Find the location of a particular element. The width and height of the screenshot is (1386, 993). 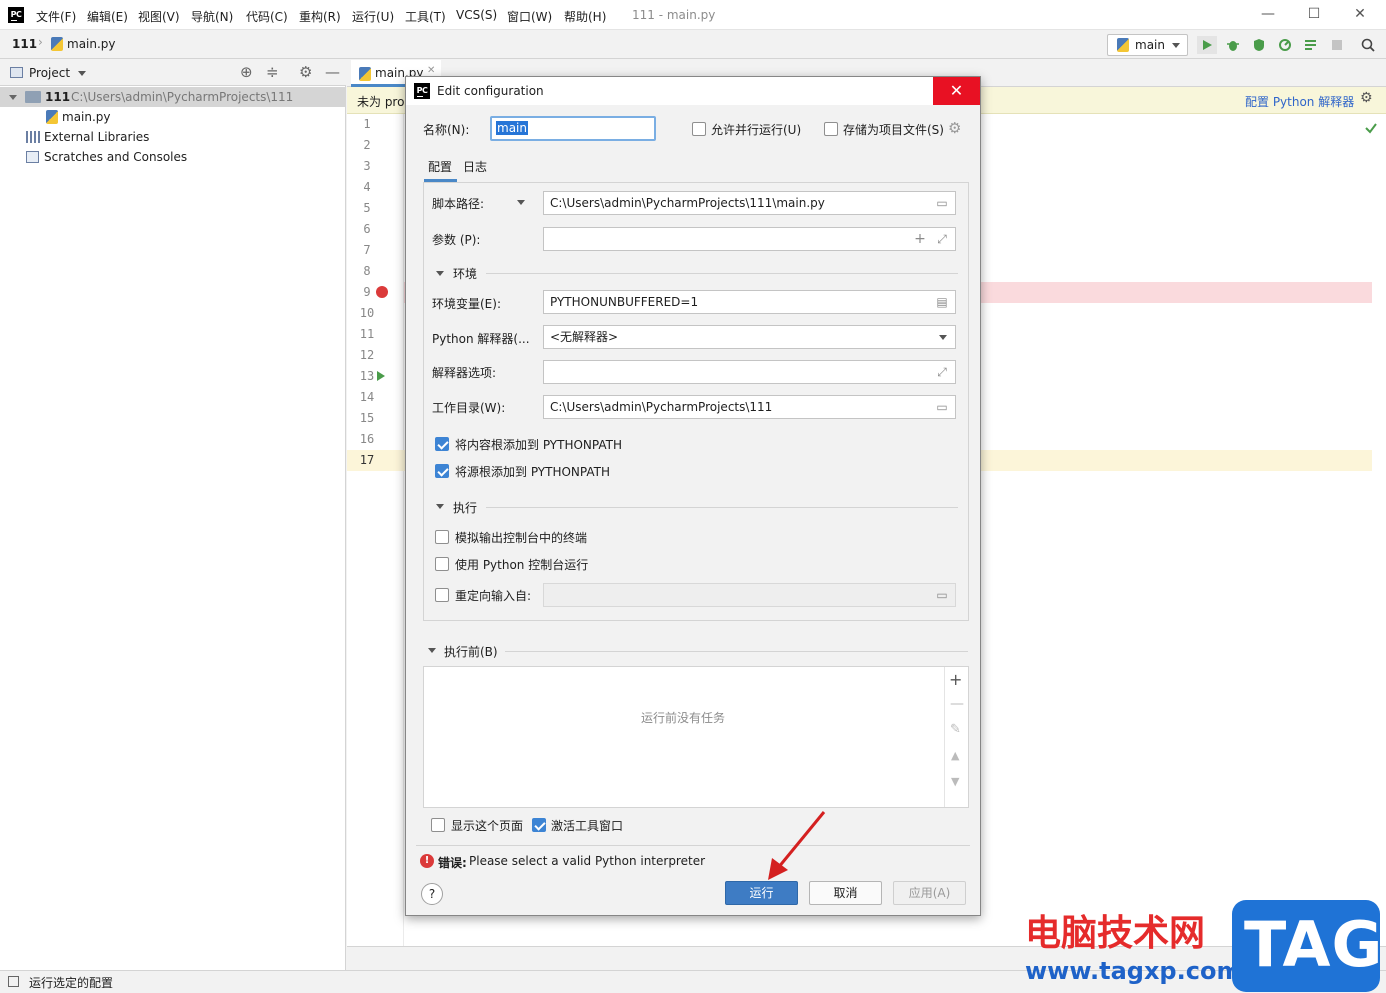

menu-navigate: 导航(N) is located at coordinates (212, 16).